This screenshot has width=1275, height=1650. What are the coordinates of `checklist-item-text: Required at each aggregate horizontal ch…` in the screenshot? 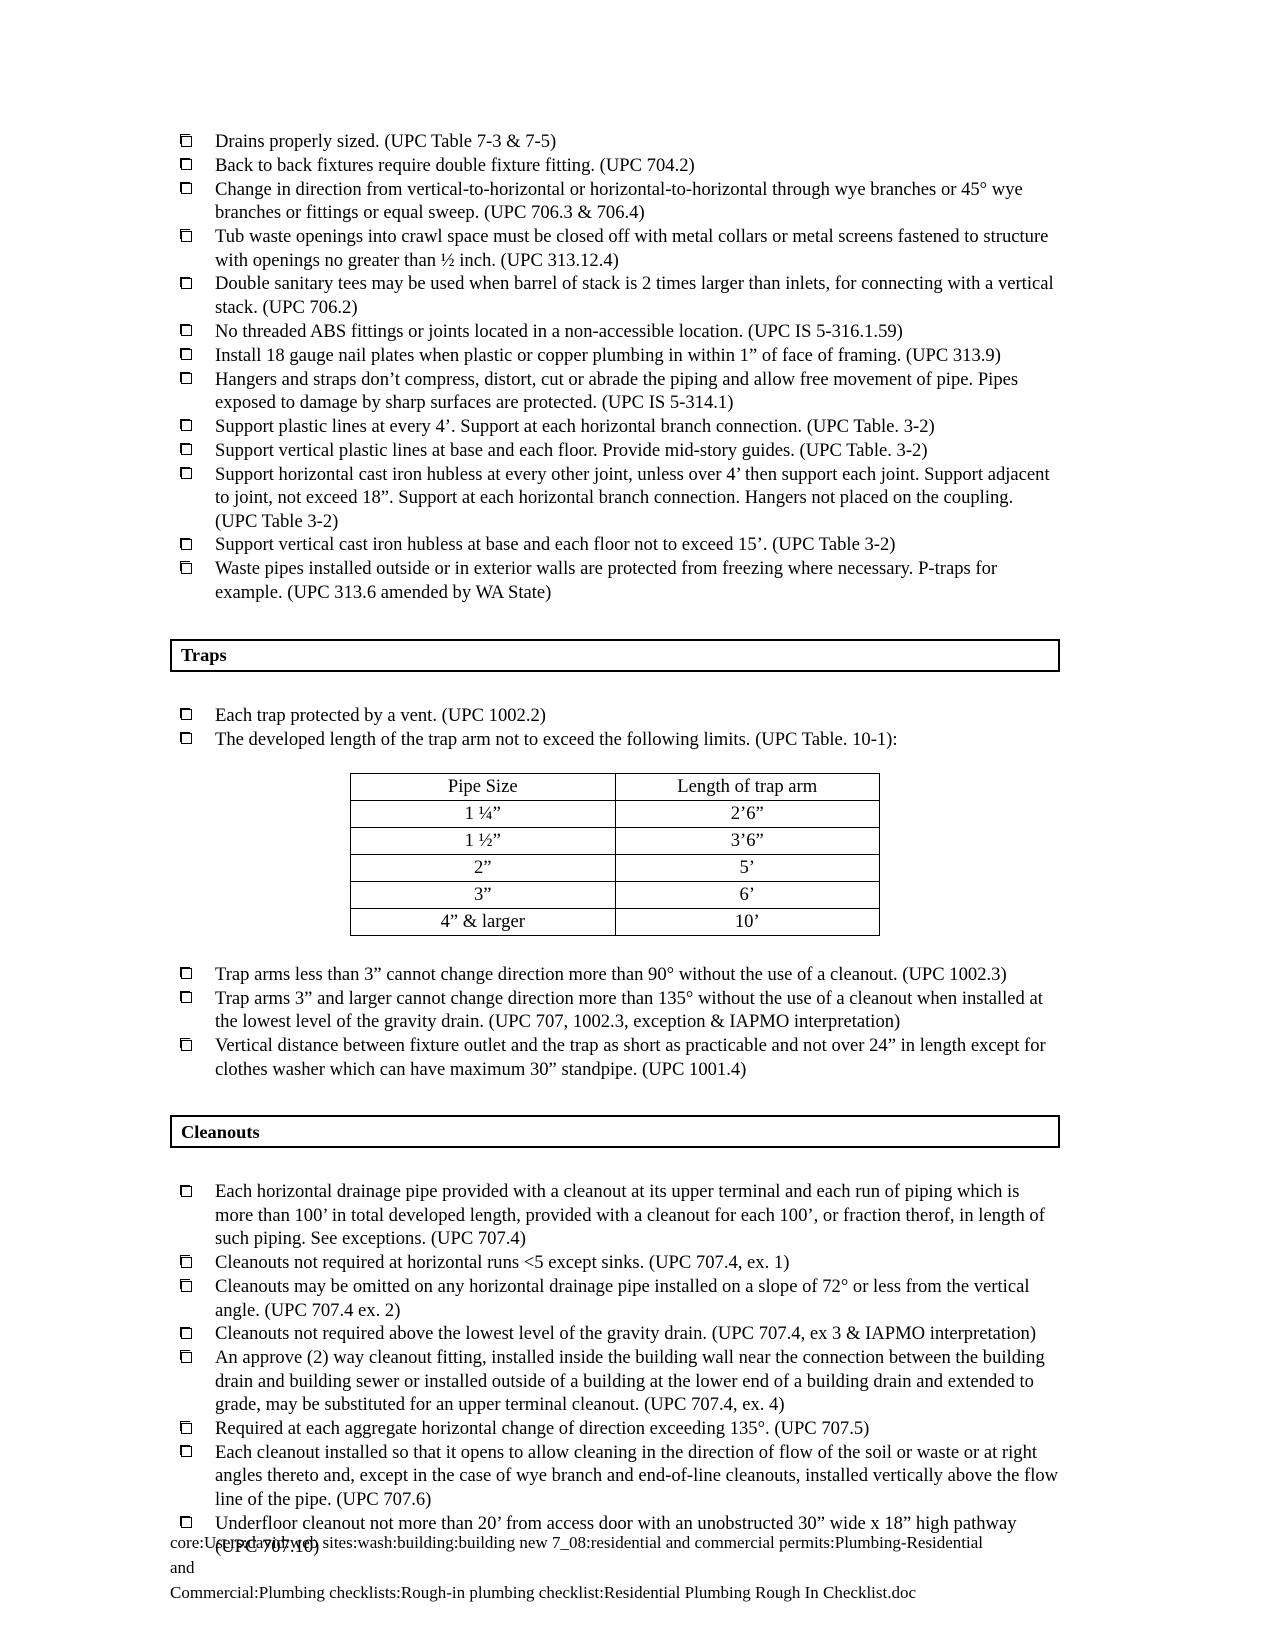 It's located at (542, 1429).